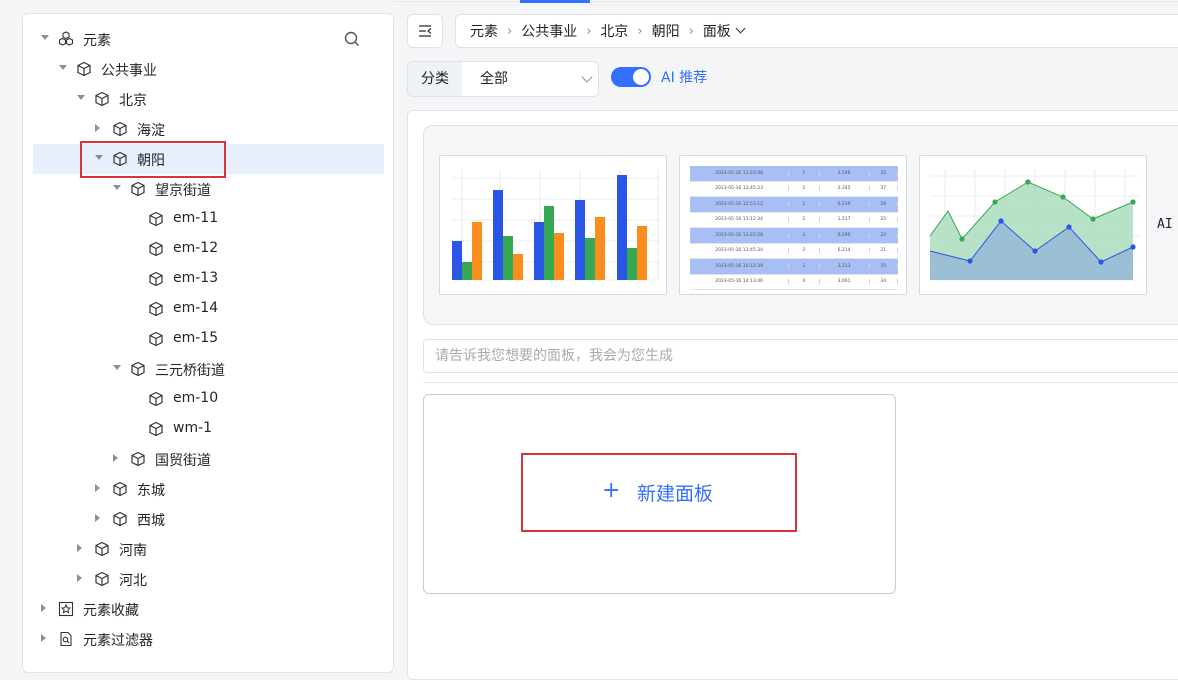 The image size is (1178, 680). I want to click on table-thumb-cell: 2023-05-16 13:45:34, so click(740, 251).